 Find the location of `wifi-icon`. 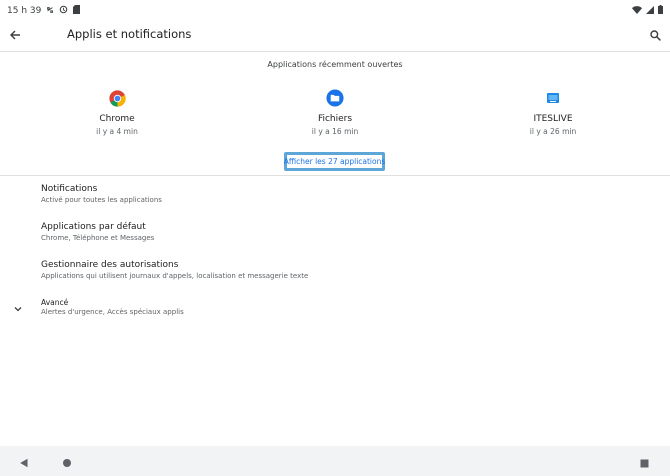

wifi-icon is located at coordinates (637, 11).